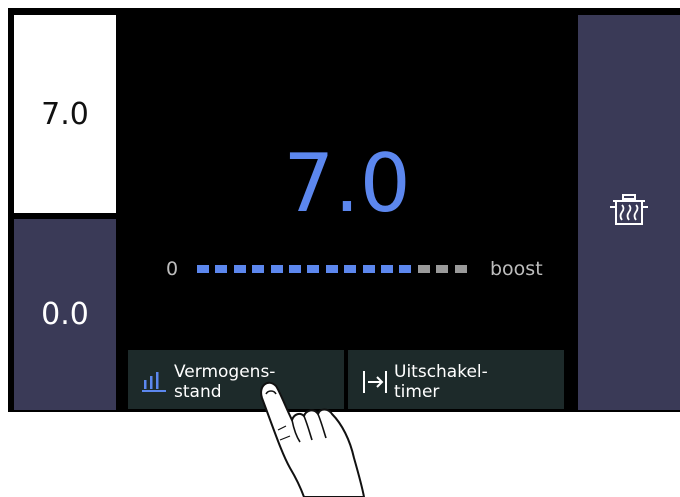  Describe the element at coordinates (516, 269) in the screenshot. I see `scale-max-label: boost` at that location.